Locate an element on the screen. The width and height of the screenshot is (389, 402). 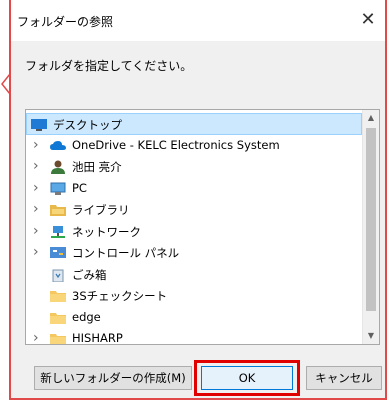
tree-item: › 池田 亮介 is located at coordinates (194, 167).